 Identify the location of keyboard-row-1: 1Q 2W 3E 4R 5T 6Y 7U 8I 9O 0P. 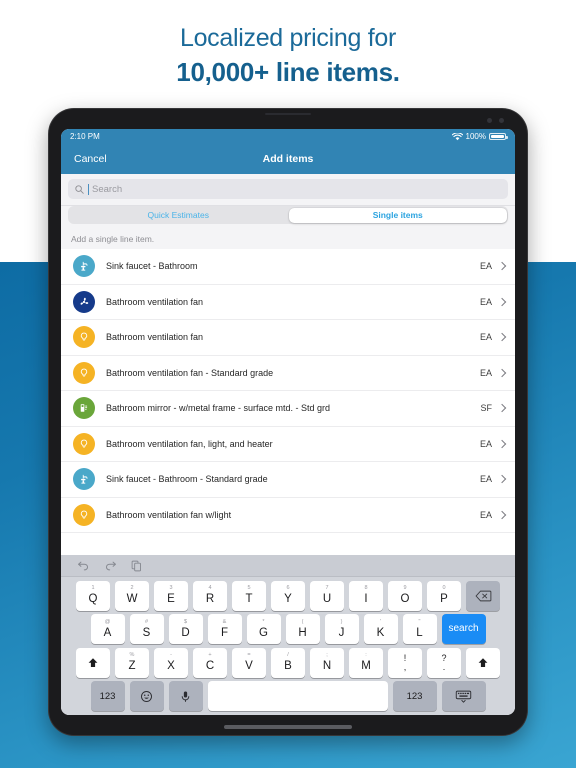
(288, 594).